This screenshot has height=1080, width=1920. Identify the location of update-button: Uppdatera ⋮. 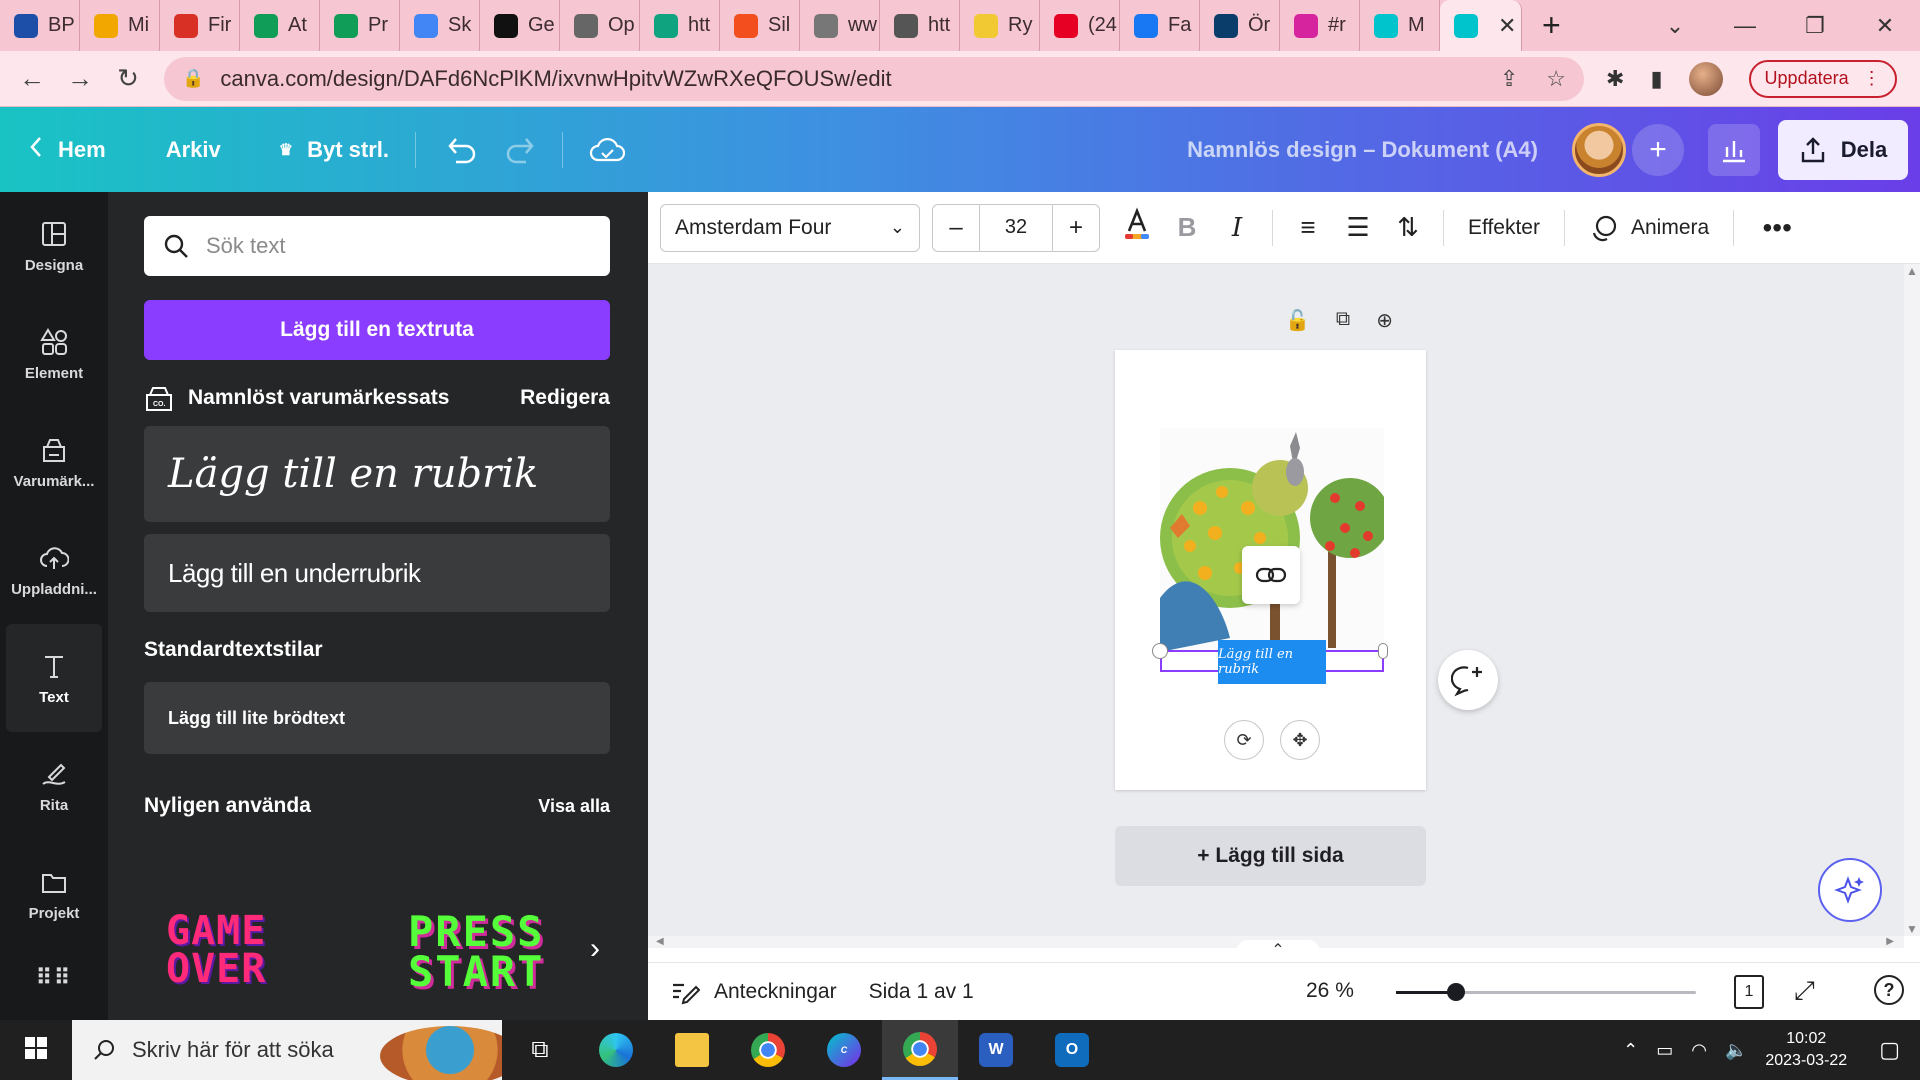
(1822, 78).